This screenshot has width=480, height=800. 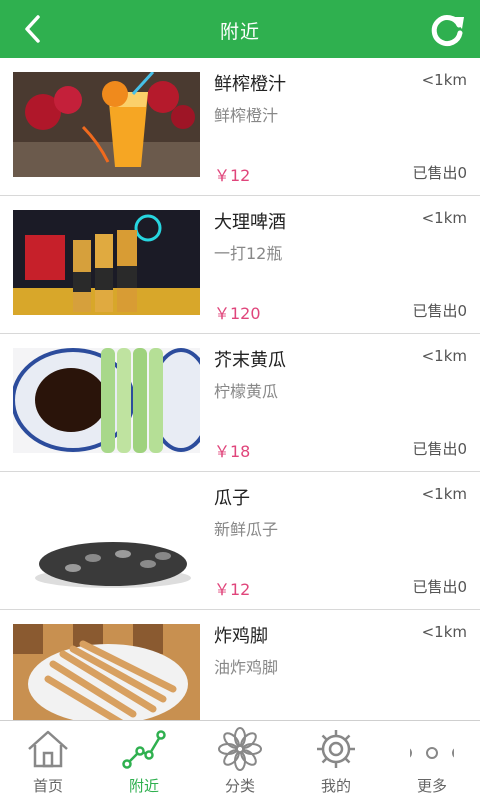 I want to click on item-name: 芥末黄瓜, so click(x=250, y=360).